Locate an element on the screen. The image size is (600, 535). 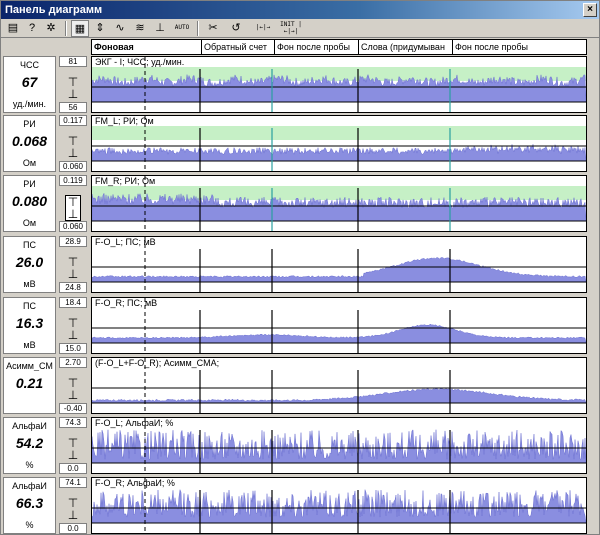
norm-band is located at coordinates (339, 133).